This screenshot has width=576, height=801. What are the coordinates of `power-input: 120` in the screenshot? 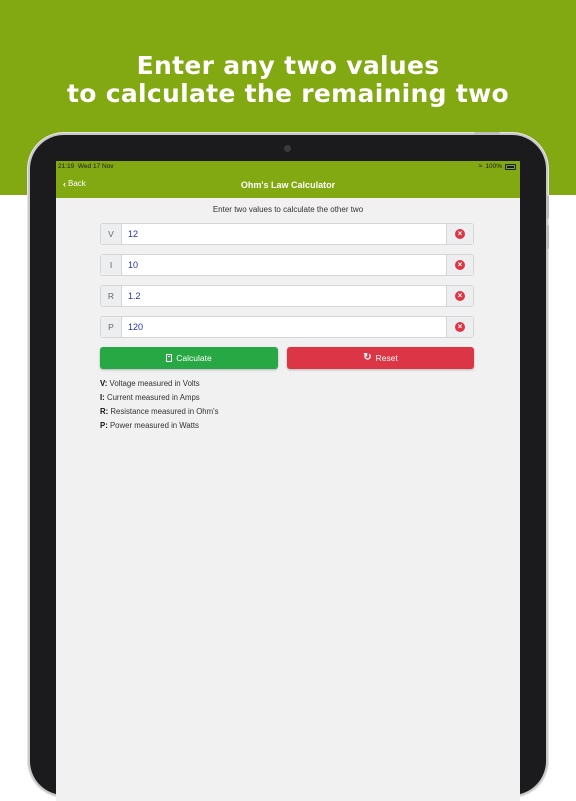 It's located at (135, 327).